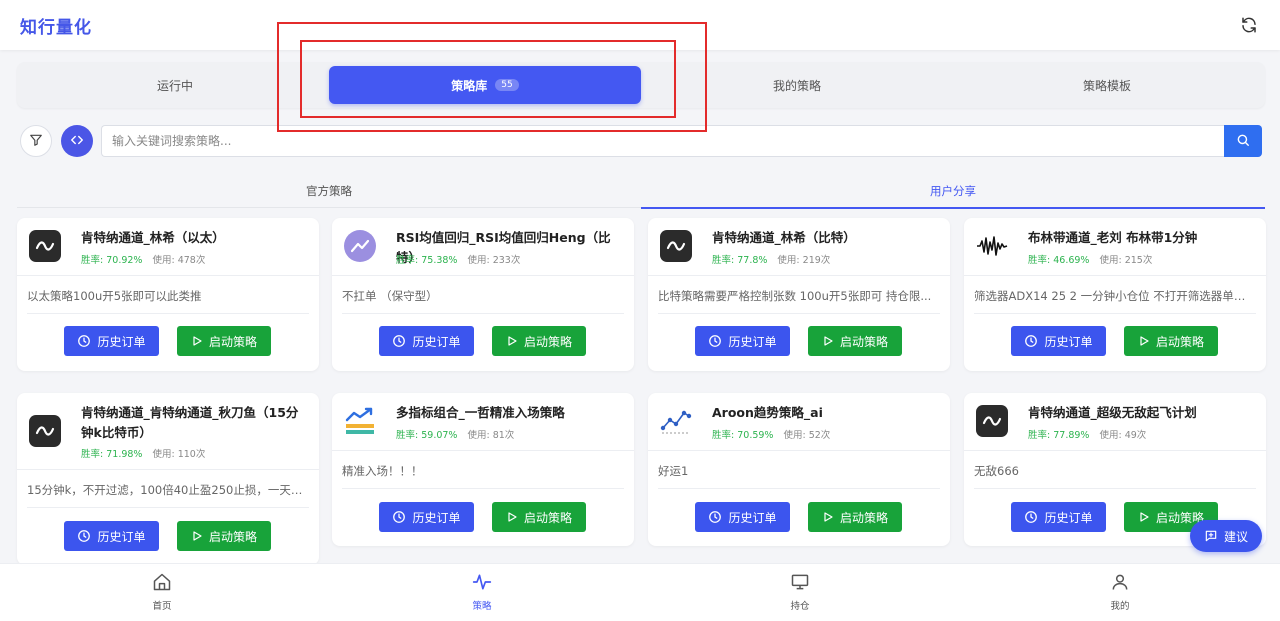 This screenshot has width=1280, height=621. What do you see at coordinates (162, 592) in the screenshot?
I see `nav-item-home: 首页` at bounding box center [162, 592].